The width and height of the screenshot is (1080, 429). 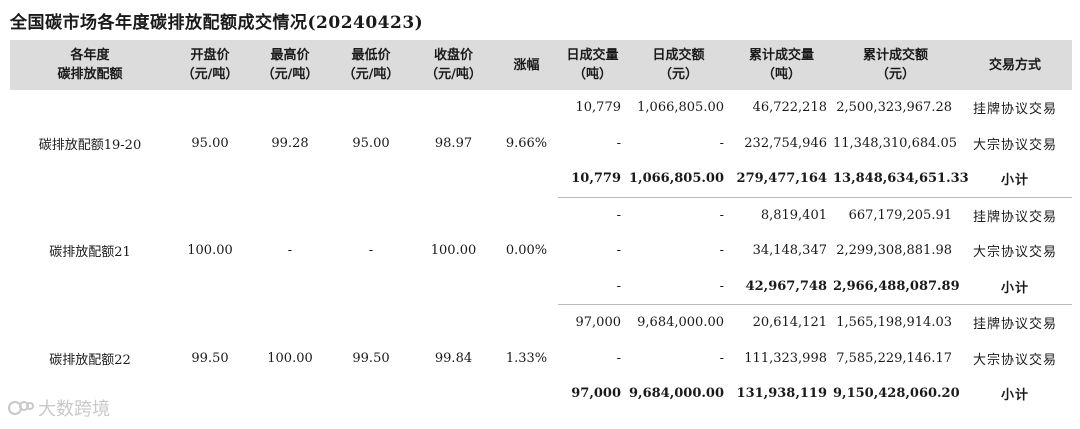 What do you see at coordinates (785, 143) in the screenshot?
I see `cumulative-volume-cell: 232,754,946` at bounding box center [785, 143].